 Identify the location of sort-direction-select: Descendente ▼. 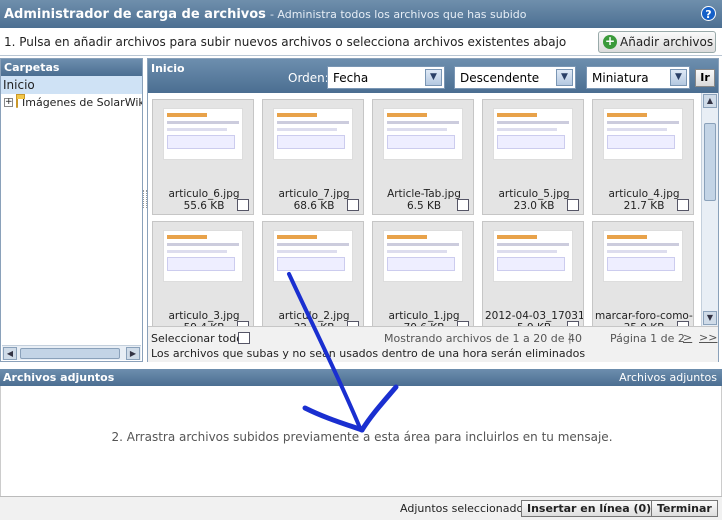
(515, 77).